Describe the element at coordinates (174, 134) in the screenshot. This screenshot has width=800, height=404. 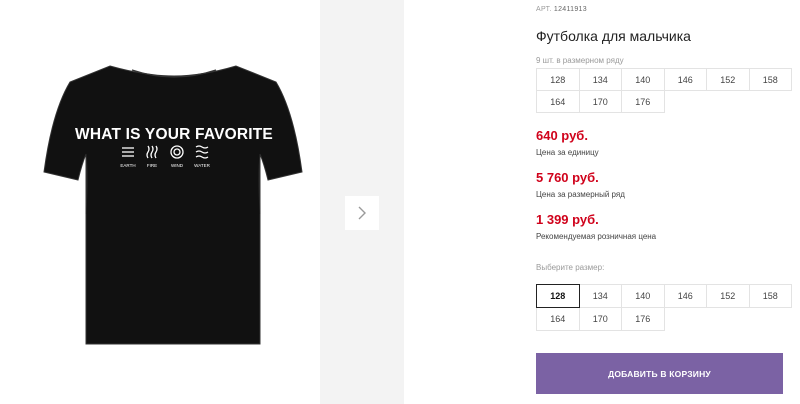
I see `print-text: WHAT IS YOUR FAVORITE` at that location.